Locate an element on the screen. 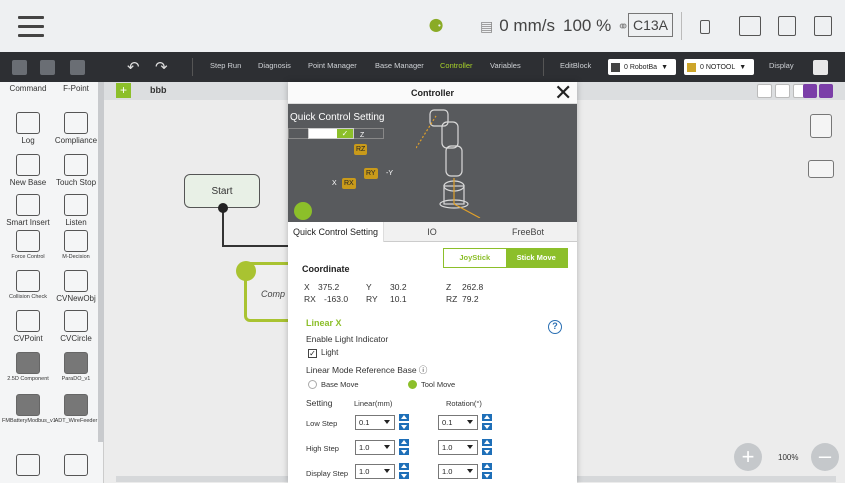  redo-icon: ↷ is located at coordinates (161, 67).